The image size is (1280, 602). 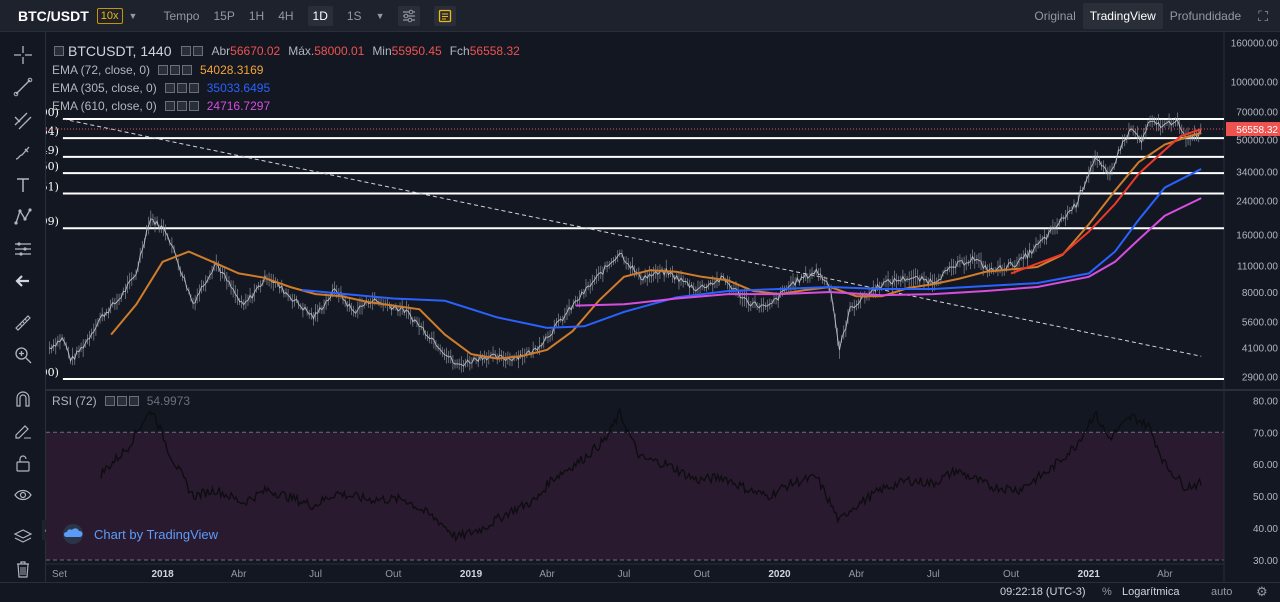 What do you see at coordinates (256, 16) in the screenshot?
I see `tab-1h: 1H` at bounding box center [256, 16].